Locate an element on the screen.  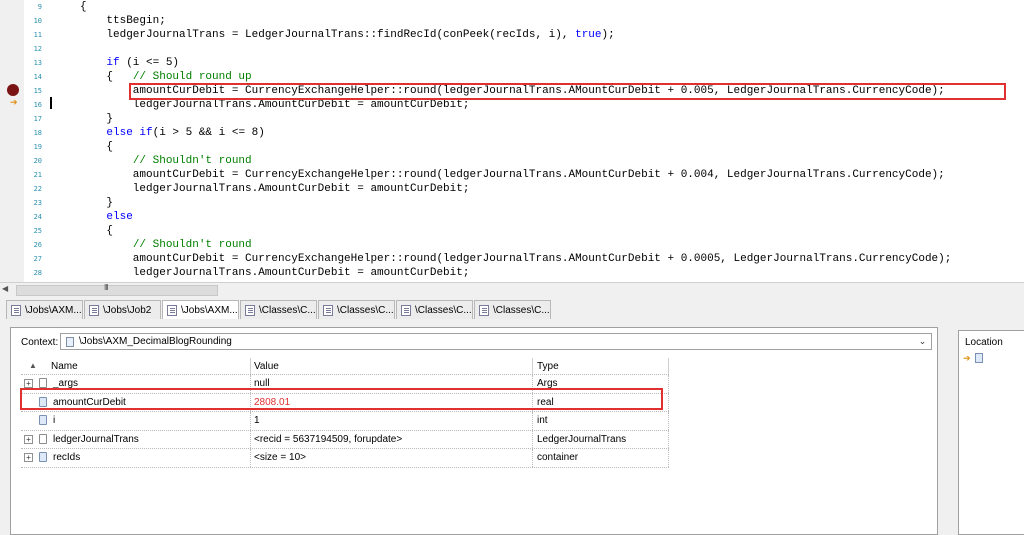
line-number: 23 is located at coordinates (37, 203).